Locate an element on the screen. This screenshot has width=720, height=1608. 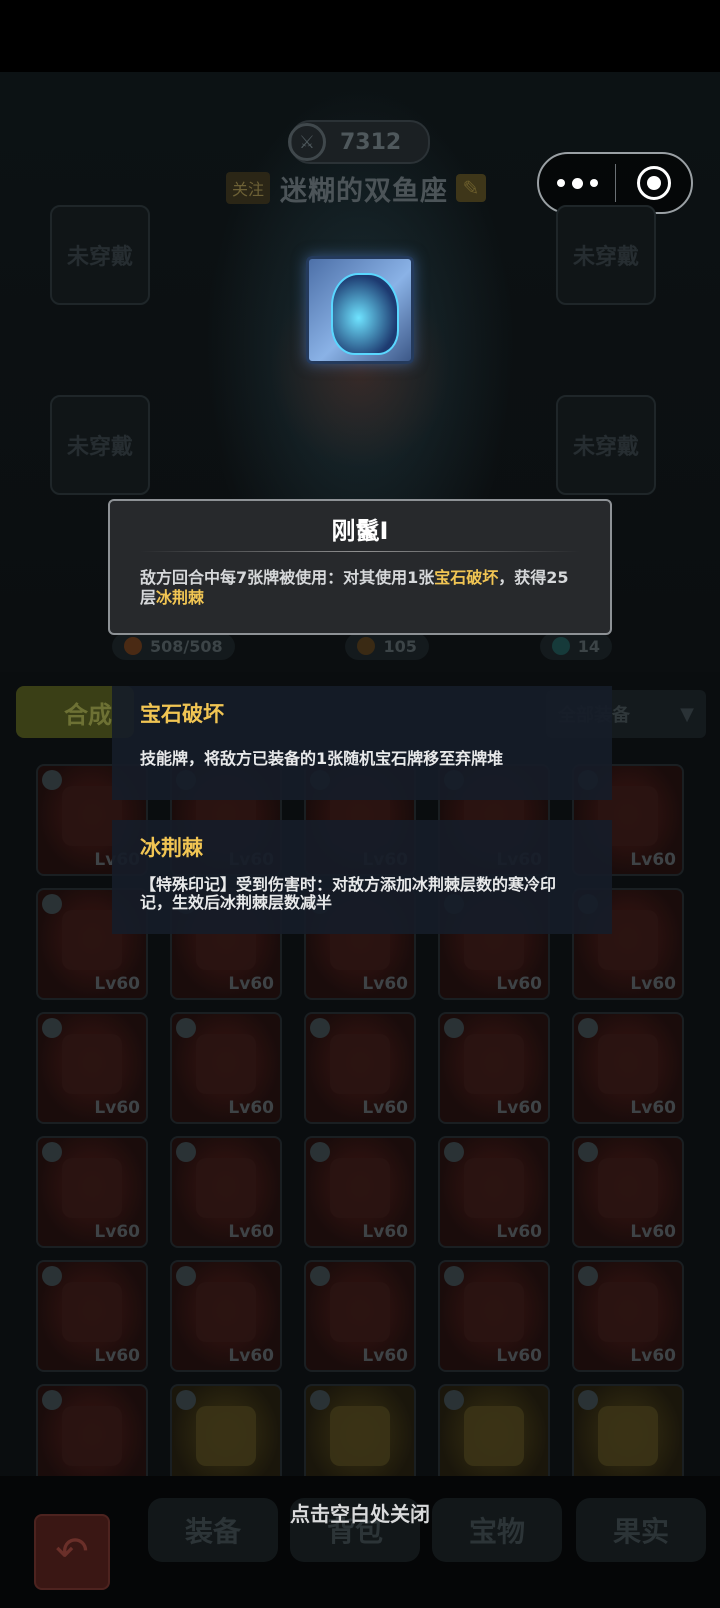
spiky-beast-icon is located at coordinates (365, 314).